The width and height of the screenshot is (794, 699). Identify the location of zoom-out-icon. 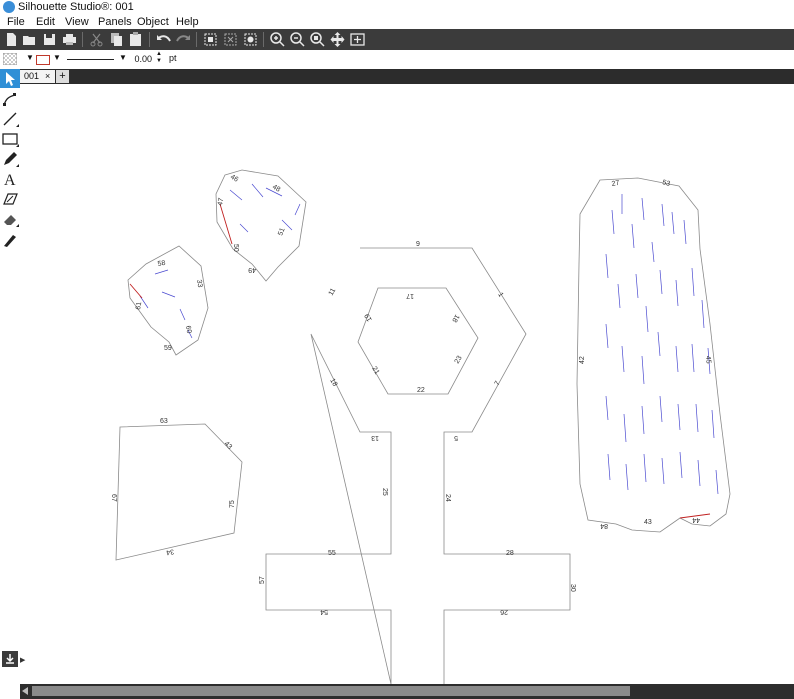
(297, 39).